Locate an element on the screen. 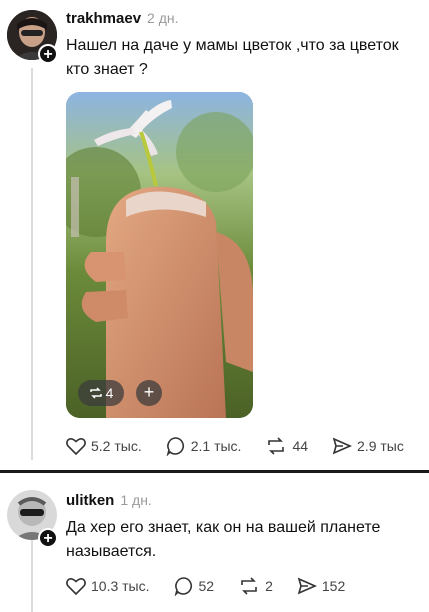 The image size is (429, 612). like-button: 5.2 тыс. is located at coordinates (104, 446).